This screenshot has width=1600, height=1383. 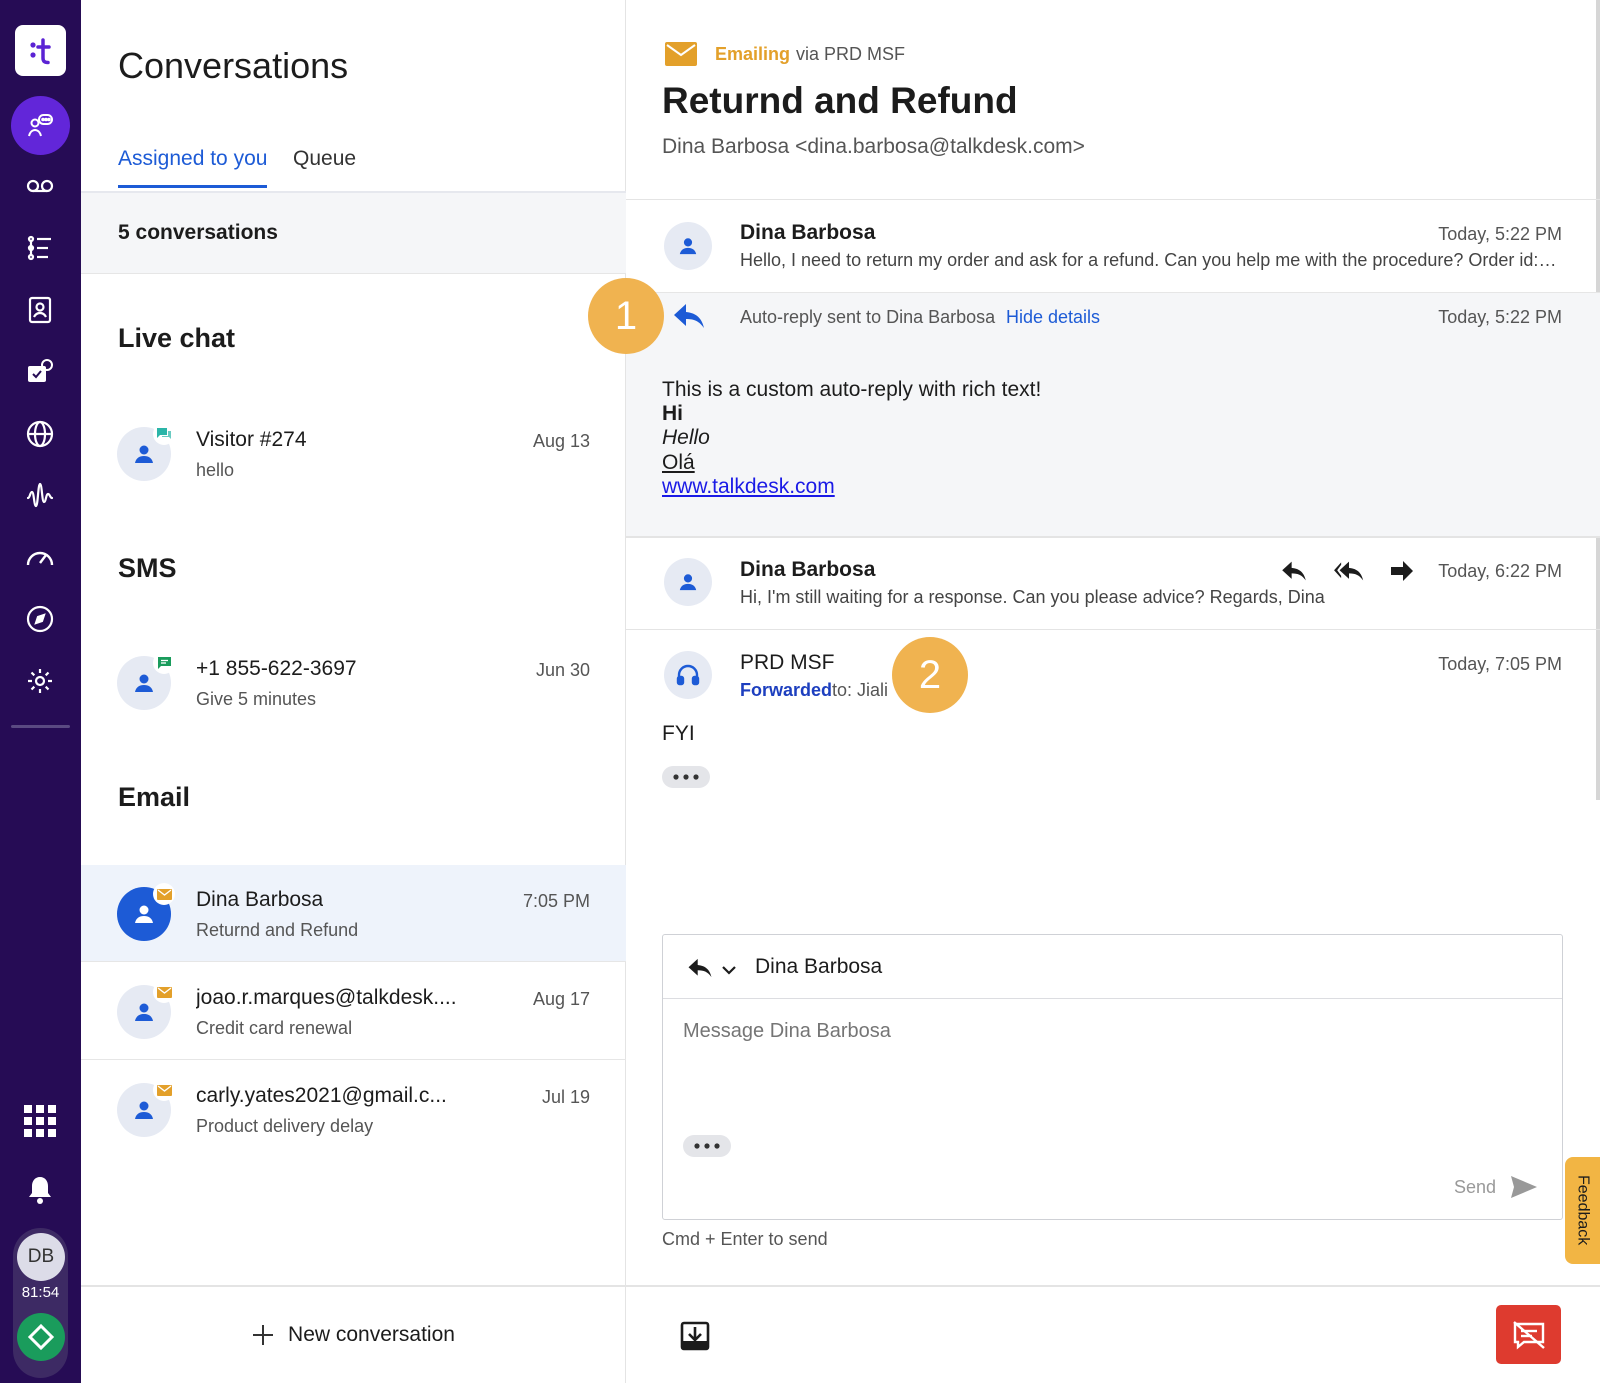 What do you see at coordinates (371, 1334) in the screenshot?
I see `new-conversation-label: New conversation` at bounding box center [371, 1334].